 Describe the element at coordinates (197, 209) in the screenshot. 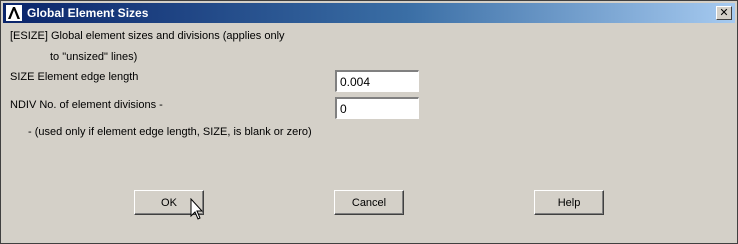

I see `mouse-pointer-icon` at that location.